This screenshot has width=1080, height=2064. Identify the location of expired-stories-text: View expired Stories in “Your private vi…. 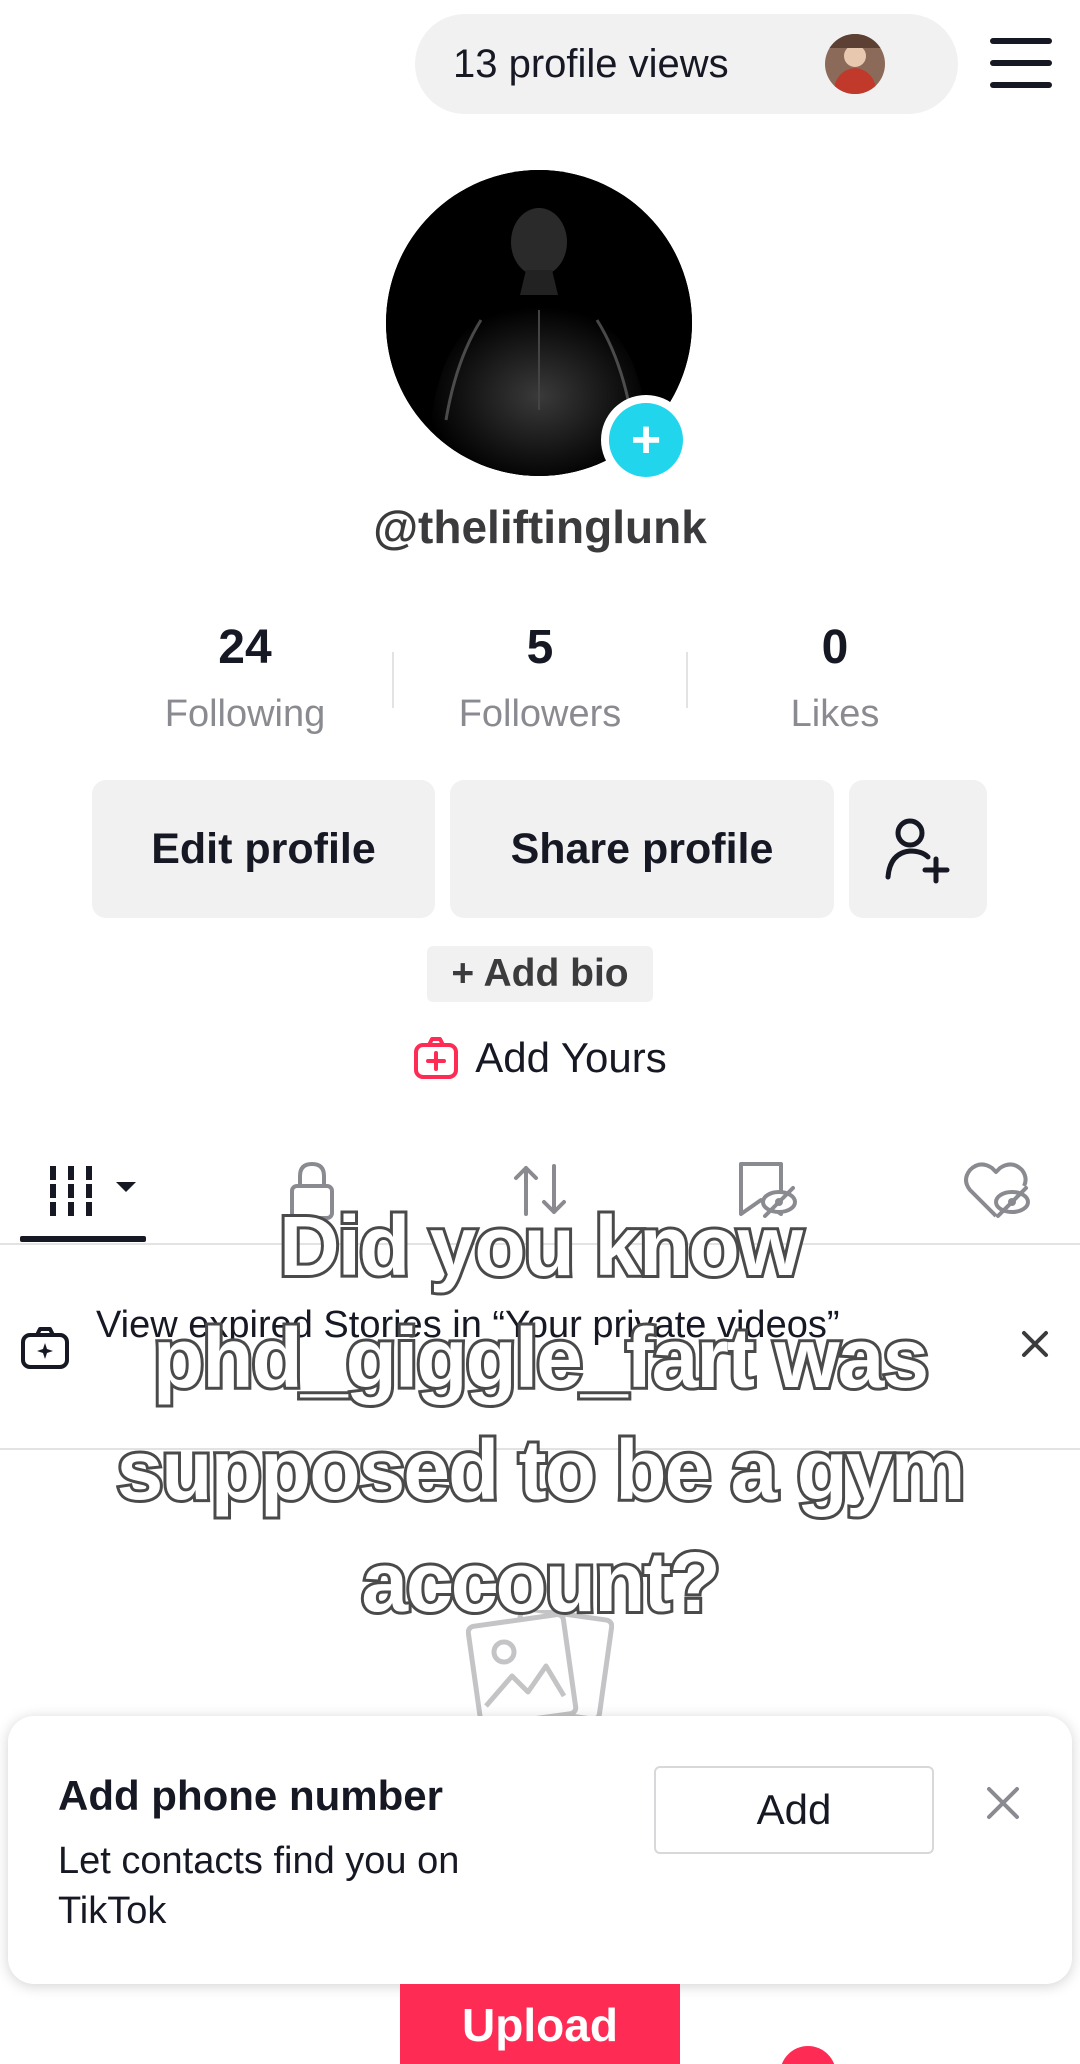
(468, 1325).